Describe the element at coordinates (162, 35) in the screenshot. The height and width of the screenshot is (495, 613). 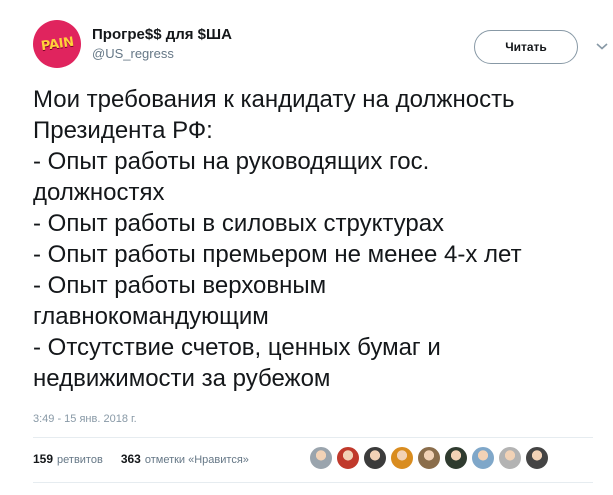
I see `display-name: Прогре$$ для $ША` at that location.